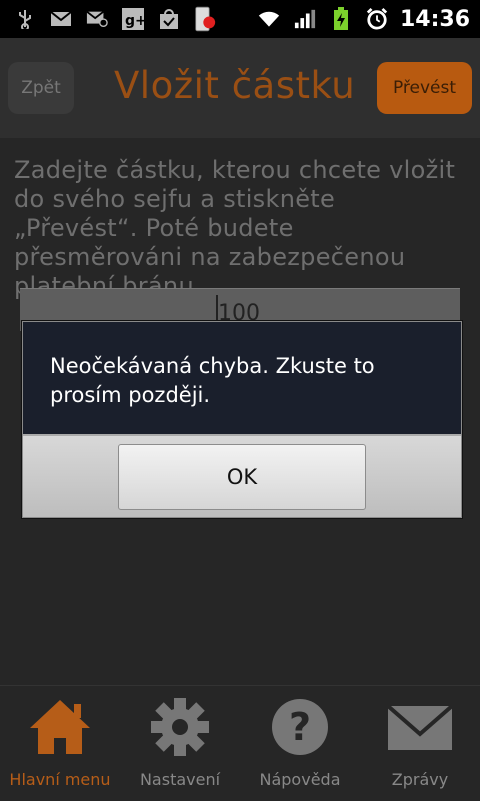 The width and height of the screenshot is (480, 801). I want to click on phone-icon, so click(205, 19).